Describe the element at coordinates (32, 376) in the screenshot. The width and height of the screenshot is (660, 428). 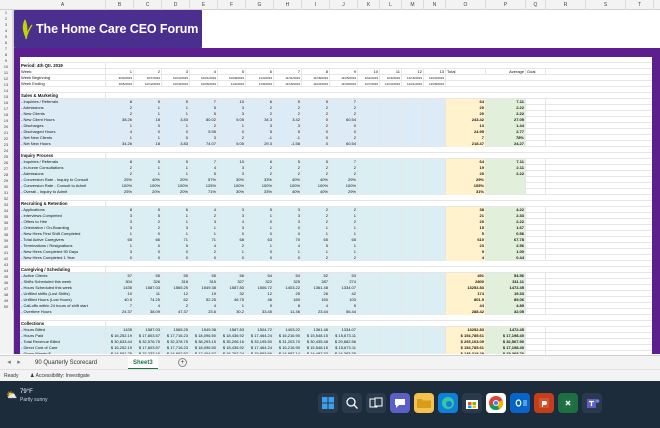
I see `accessibility-icon: ♟` at that location.